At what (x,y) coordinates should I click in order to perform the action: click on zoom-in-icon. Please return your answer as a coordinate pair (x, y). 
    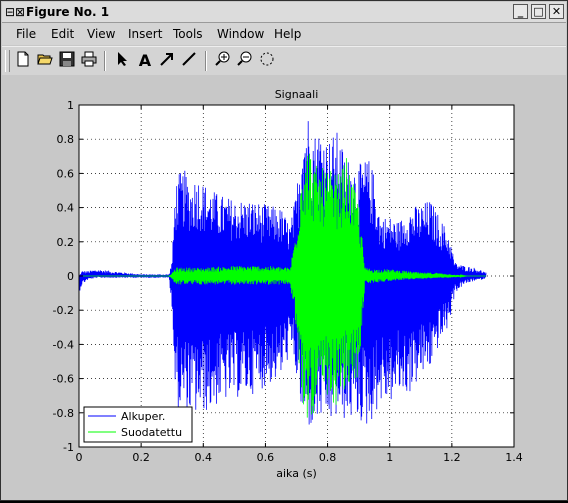
    Looking at the image, I should click on (223, 61).